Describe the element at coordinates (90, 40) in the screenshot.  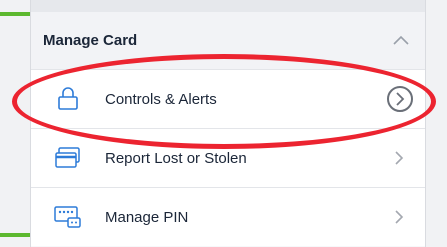
I see `section-title: Manage Card` at that location.